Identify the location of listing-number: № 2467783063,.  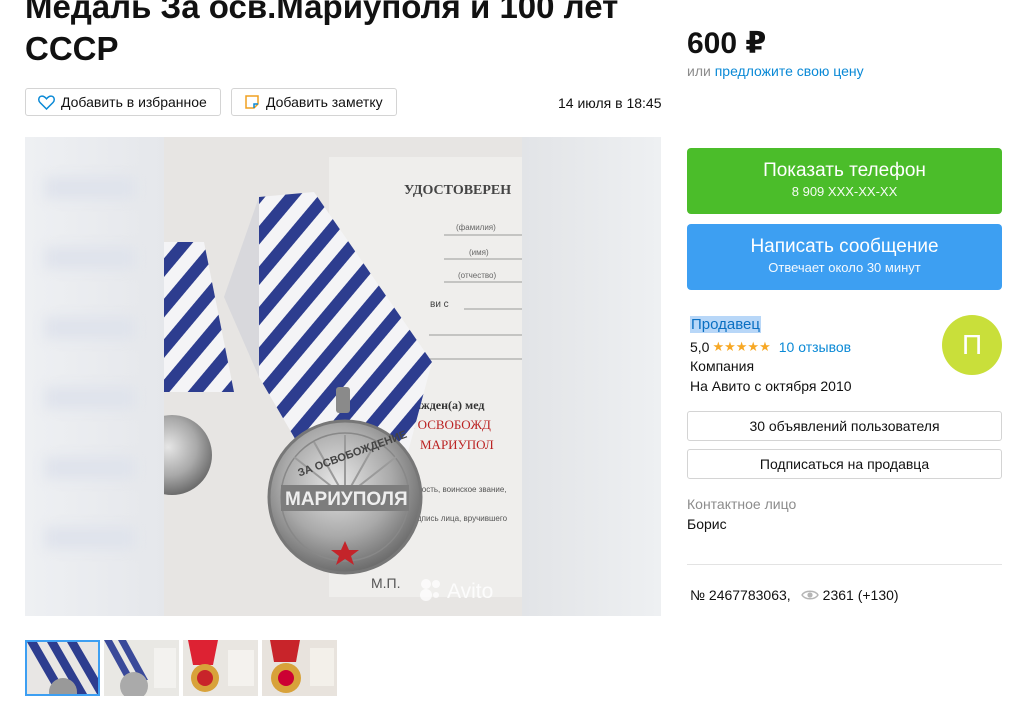
(740, 595).